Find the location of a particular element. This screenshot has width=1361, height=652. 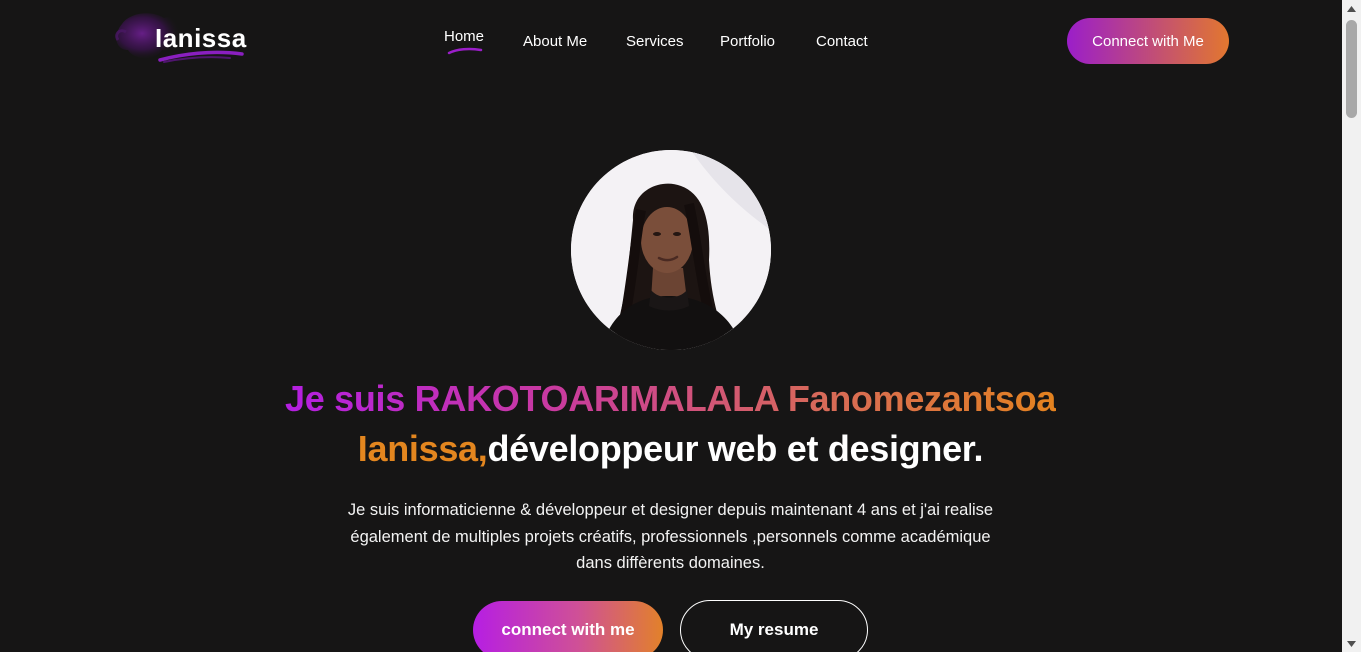

scroll-thumb is located at coordinates (1351, 69).